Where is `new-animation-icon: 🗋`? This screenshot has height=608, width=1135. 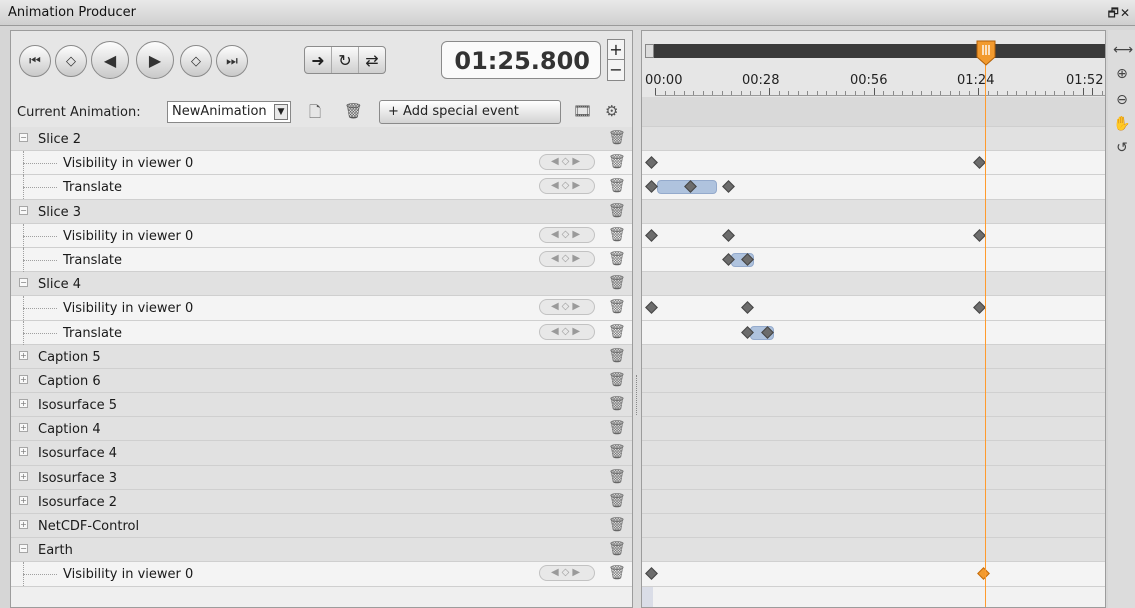
new-animation-icon: 🗋 is located at coordinates (315, 114).